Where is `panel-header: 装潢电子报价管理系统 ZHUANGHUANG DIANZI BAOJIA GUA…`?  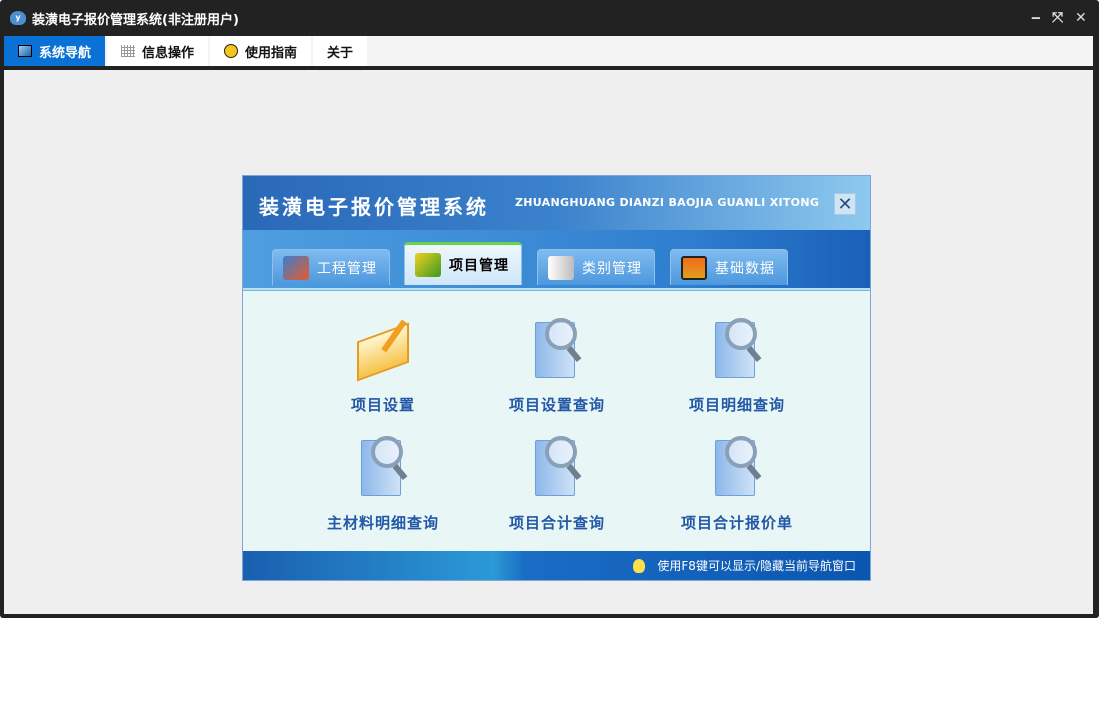
panel-header: 装潢电子报价管理系统 ZHUANGHUANG DIANZI BAOJIA GUA… is located at coordinates (556, 203).